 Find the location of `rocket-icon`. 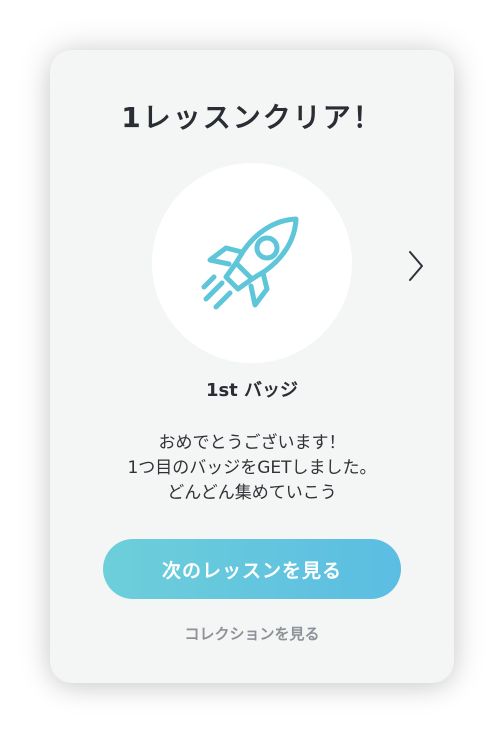

rocket-icon is located at coordinates (250, 263).